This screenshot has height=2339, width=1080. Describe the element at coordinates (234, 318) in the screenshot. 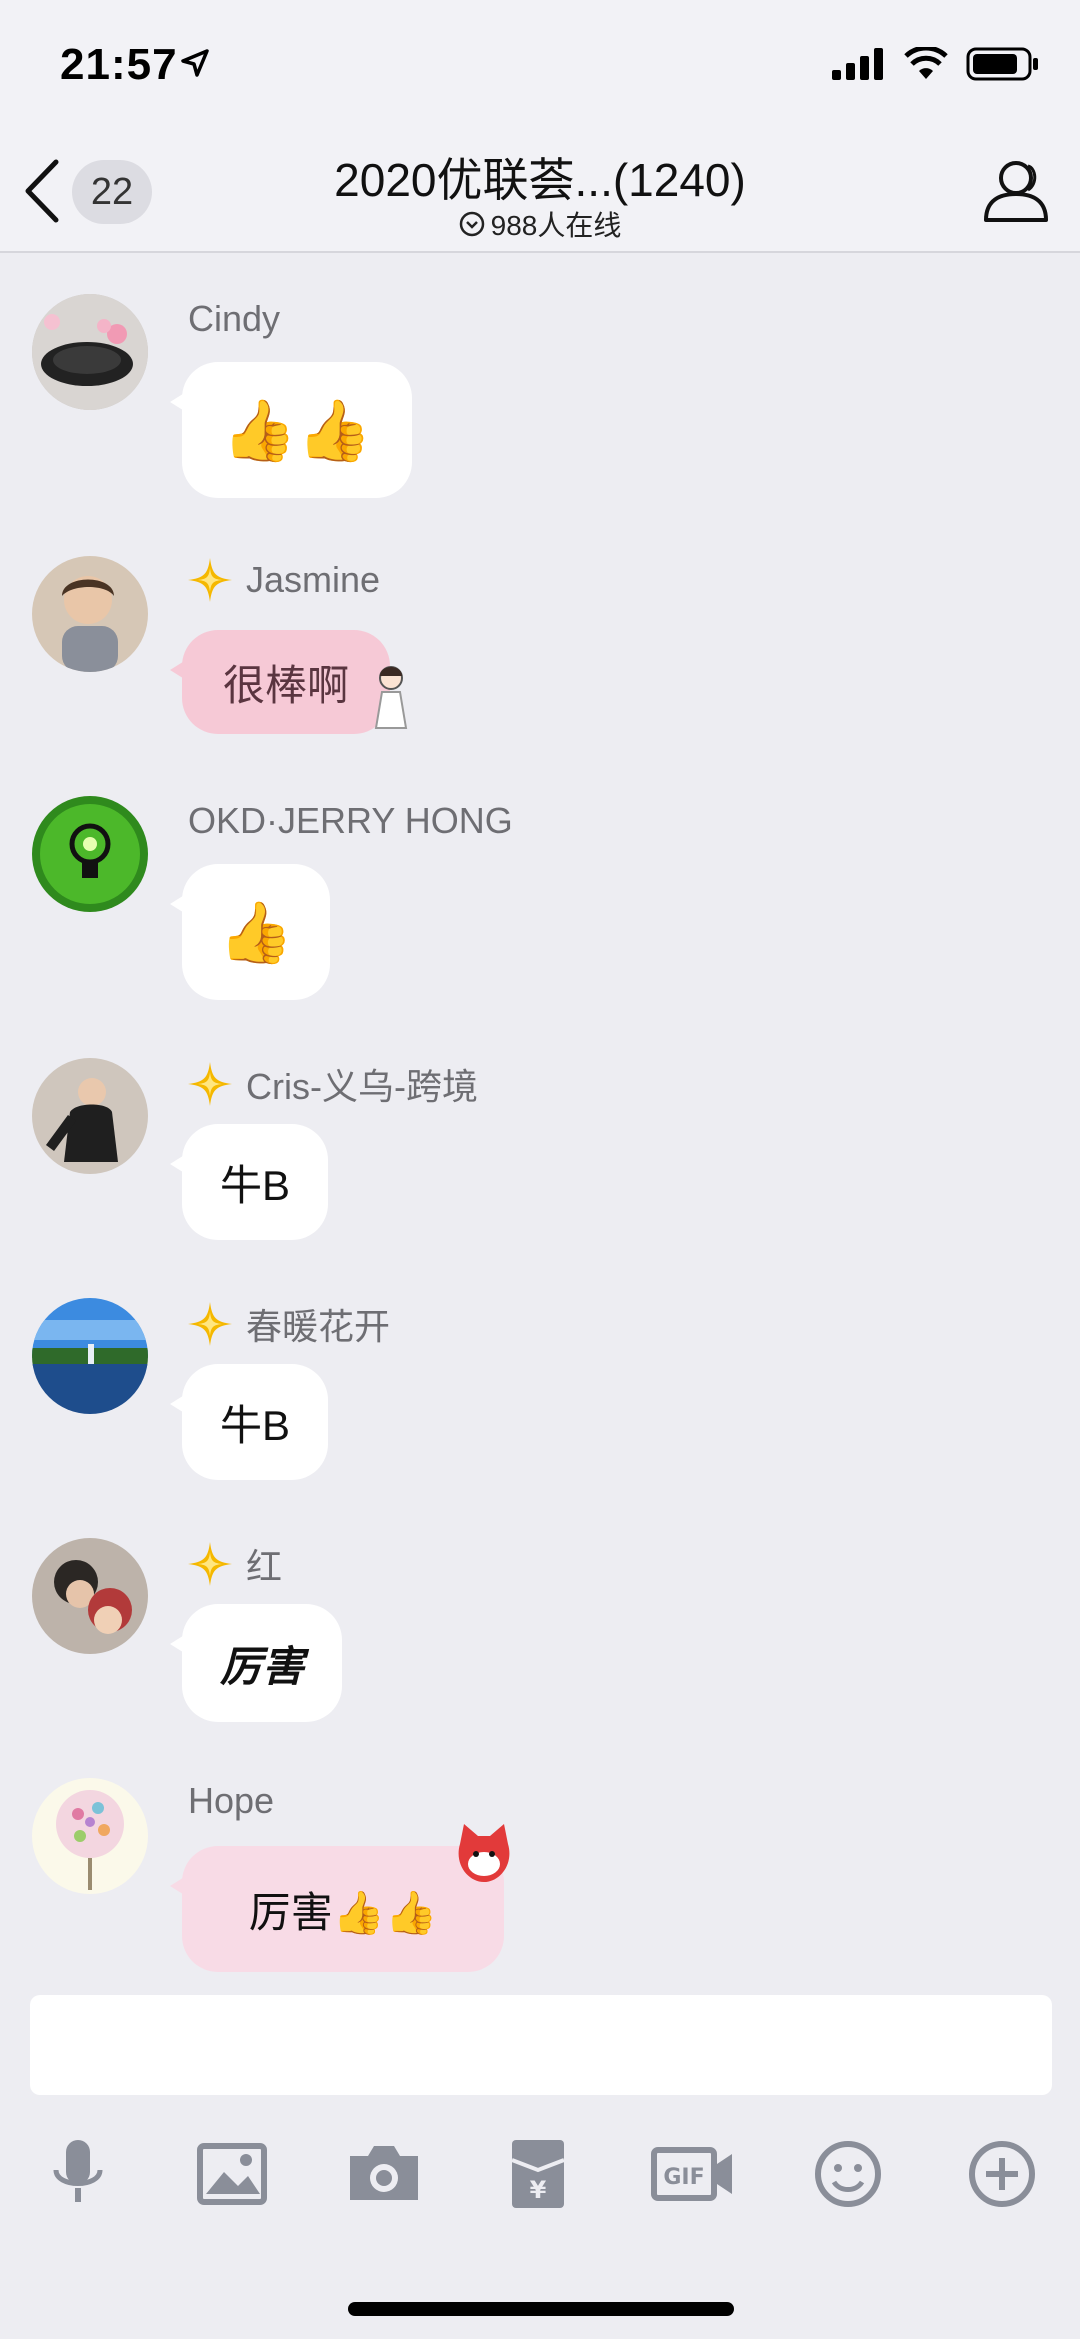

I see `sender-name: Cindy` at that location.